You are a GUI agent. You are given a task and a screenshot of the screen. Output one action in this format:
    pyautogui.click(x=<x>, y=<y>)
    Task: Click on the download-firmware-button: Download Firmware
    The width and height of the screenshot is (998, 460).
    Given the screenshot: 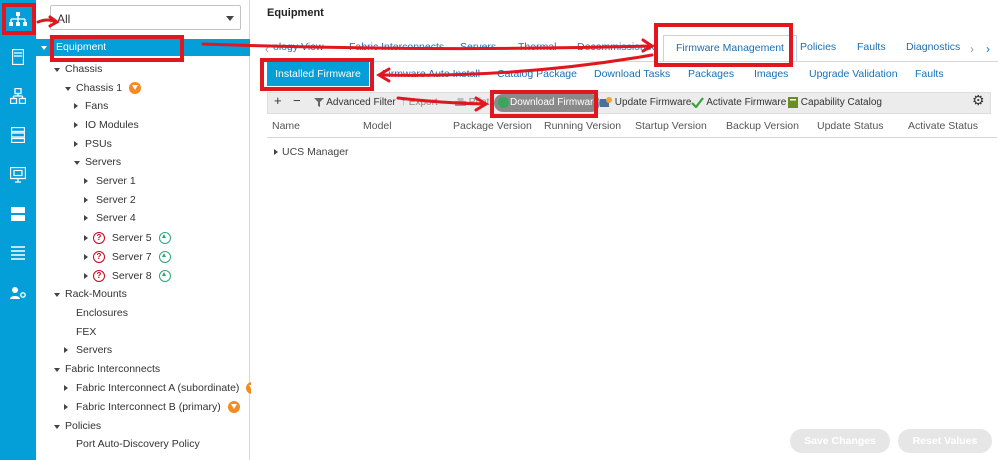 What is the action you would take?
    pyautogui.click(x=547, y=103)
    